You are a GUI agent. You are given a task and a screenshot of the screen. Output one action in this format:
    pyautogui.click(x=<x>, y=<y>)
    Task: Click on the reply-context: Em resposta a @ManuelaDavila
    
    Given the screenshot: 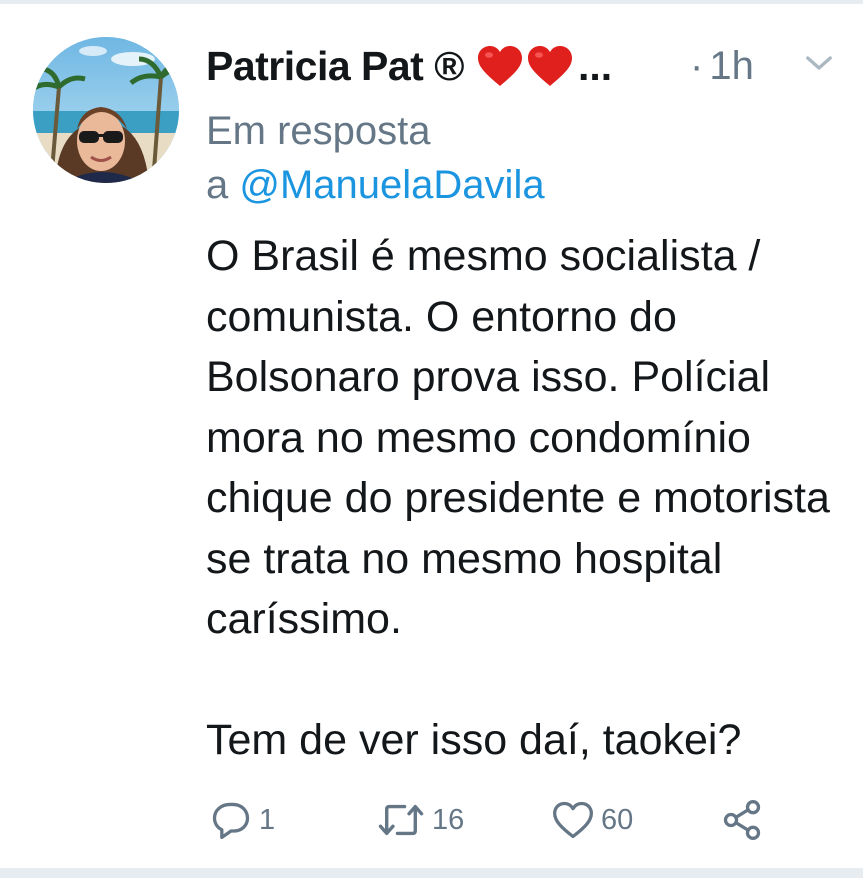 What is the action you would take?
    pyautogui.click(x=375, y=158)
    